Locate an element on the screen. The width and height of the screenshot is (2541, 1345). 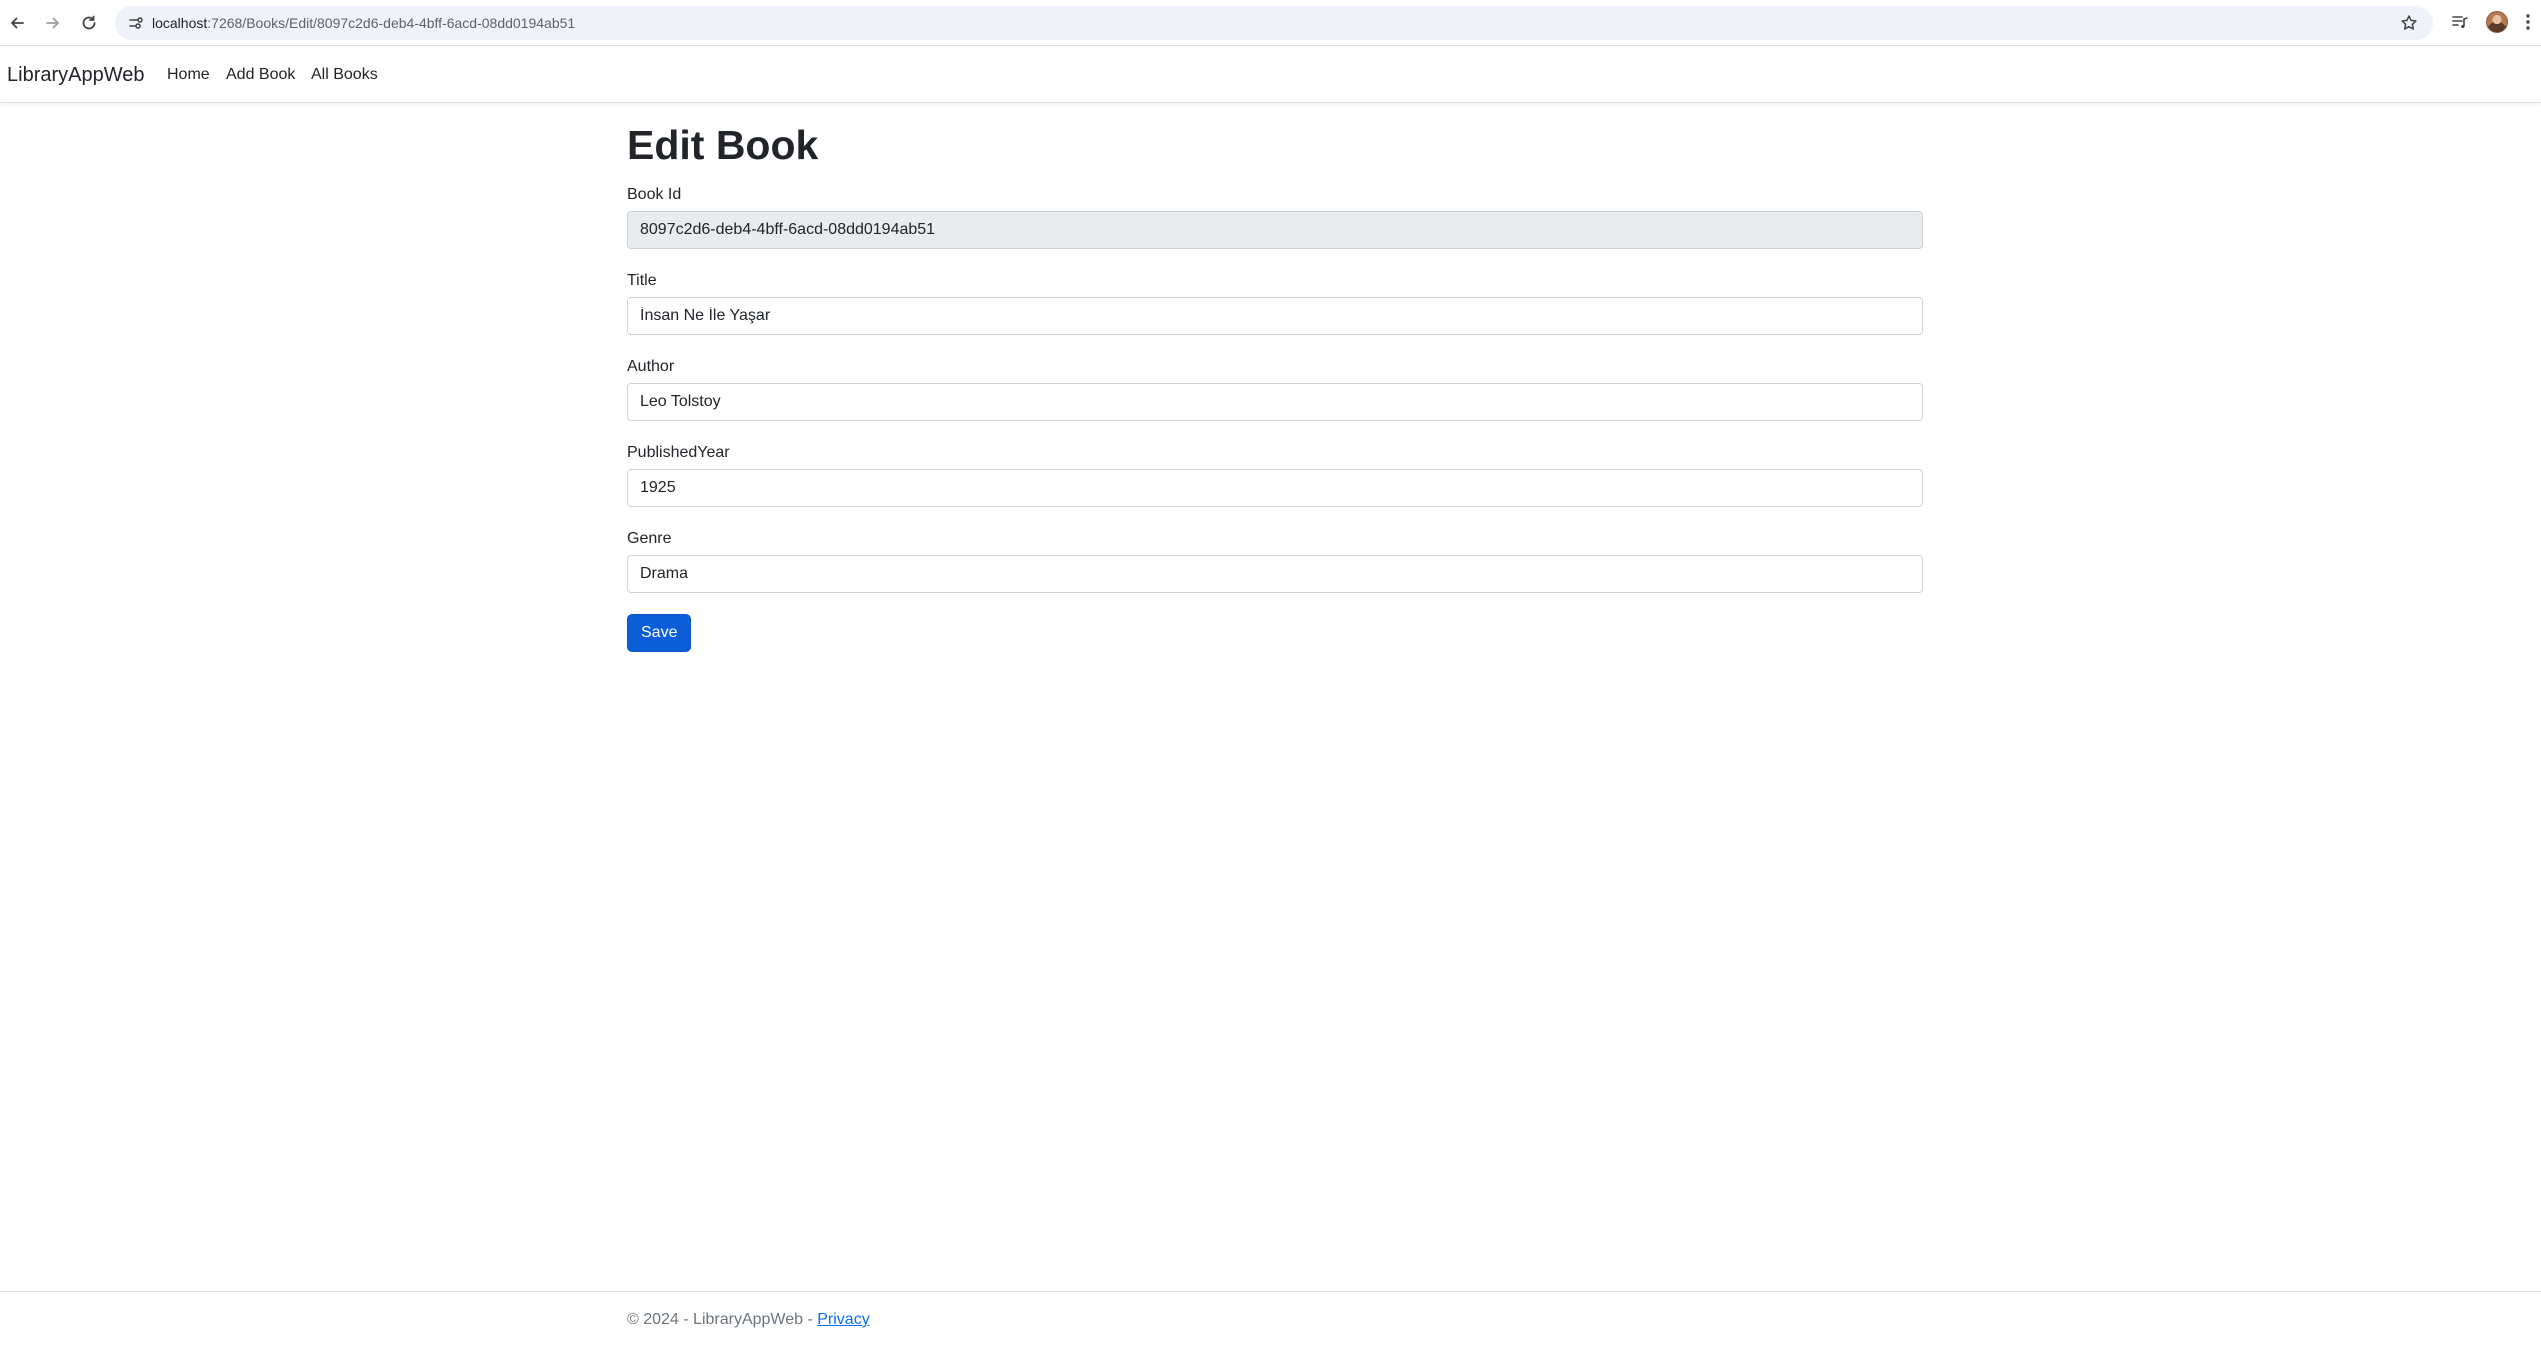
profile-avatar is located at coordinates (2497, 22).